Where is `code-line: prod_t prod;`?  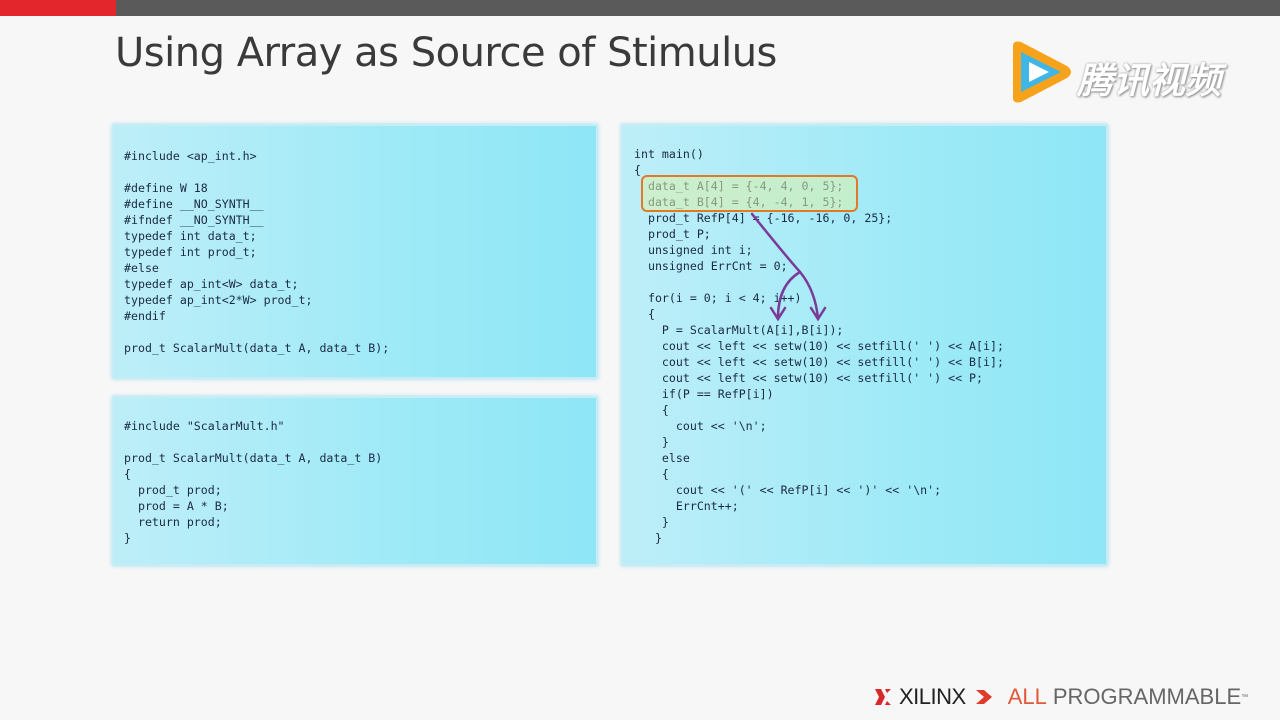
code-line: prod_t prod; is located at coordinates (173, 490).